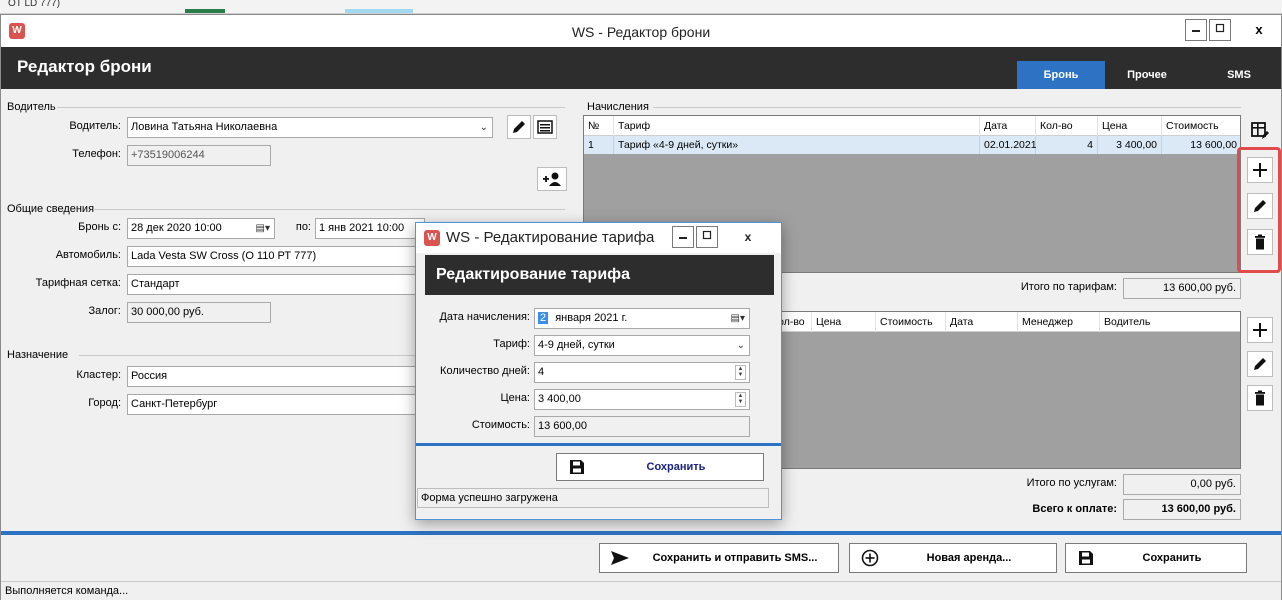 The width and height of the screenshot is (1282, 600). What do you see at coordinates (262, 228) in the screenshot?
I see `calendar-icon: ▤▾` at bounding box center [262, 228].